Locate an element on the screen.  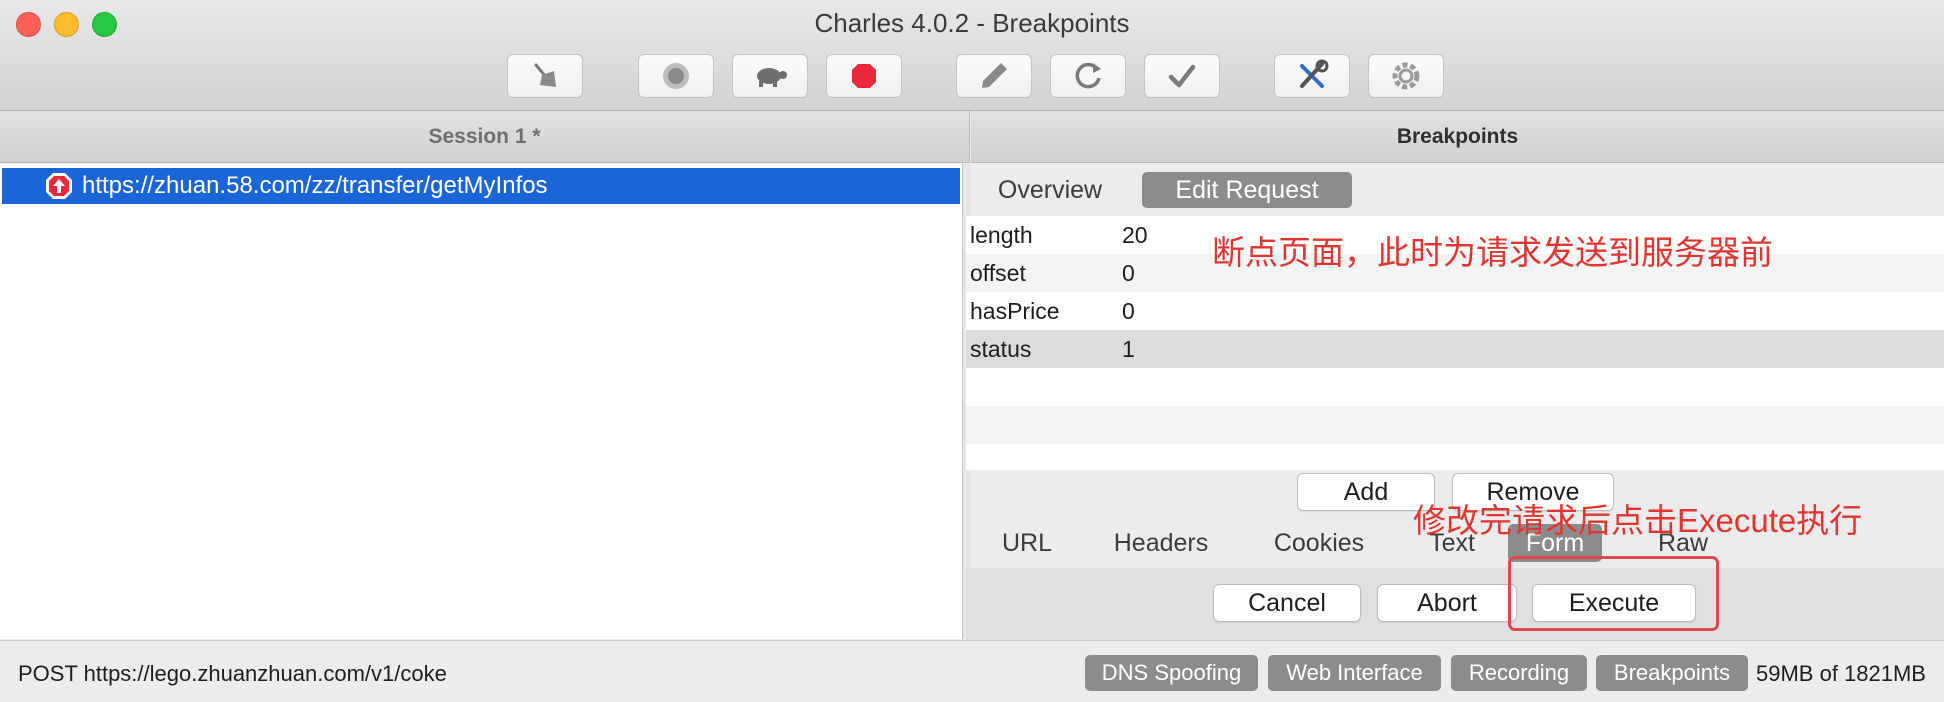
breakpoint-up-icon is located at coordinates (59, 186).